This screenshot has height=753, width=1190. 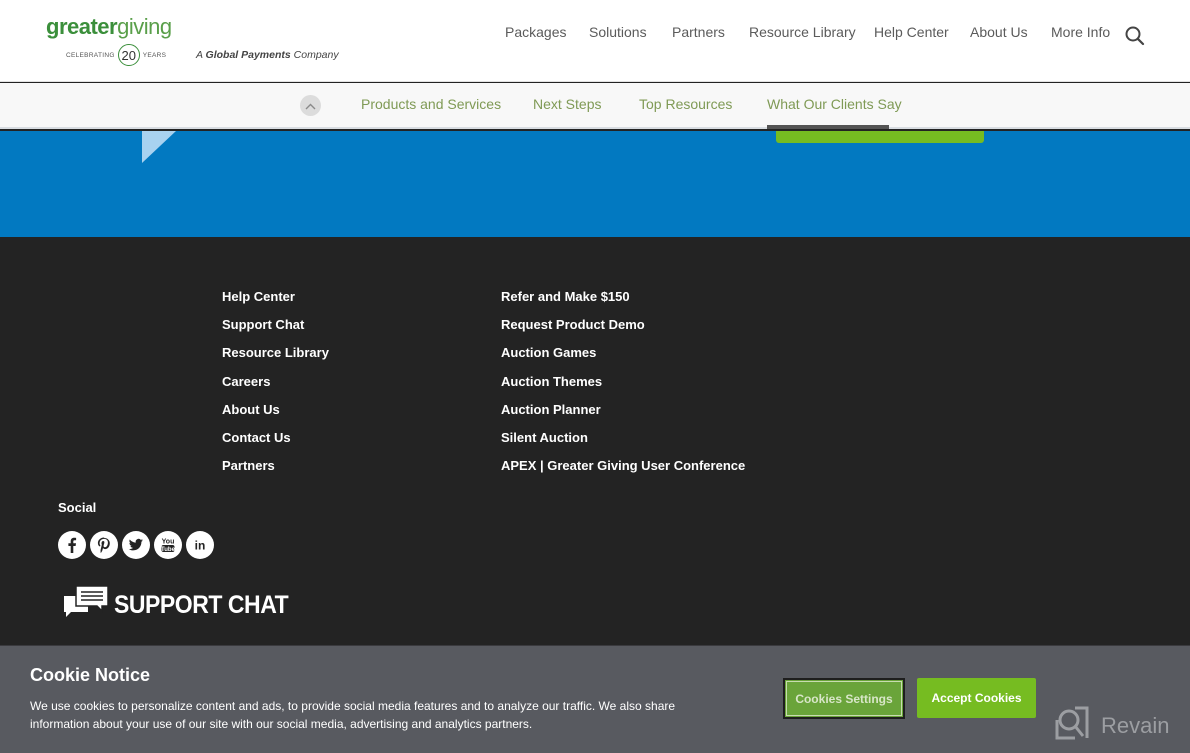 What do you see at coordinates (116, 55) in the screenshot?
I see `logo-anniversary: CELEBRATING 20 YEARS` at bounding box center [116, 55].